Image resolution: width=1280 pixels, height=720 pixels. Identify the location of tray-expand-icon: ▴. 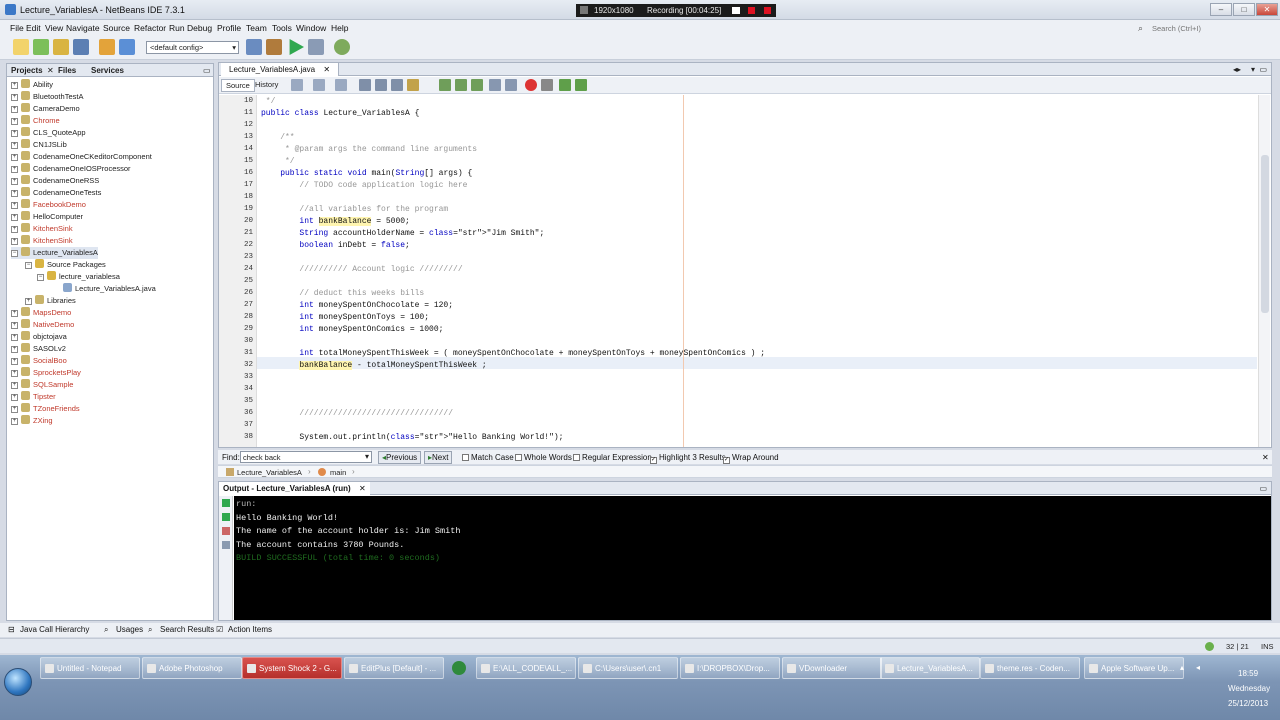
(1182, 667).